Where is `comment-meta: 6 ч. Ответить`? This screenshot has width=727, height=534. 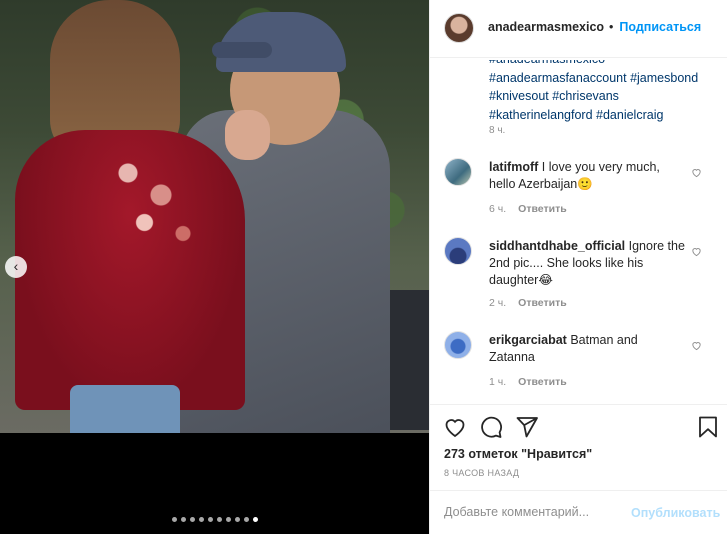 comment-meta: 6 ч. Ответить is located at coordinates (528, 209).